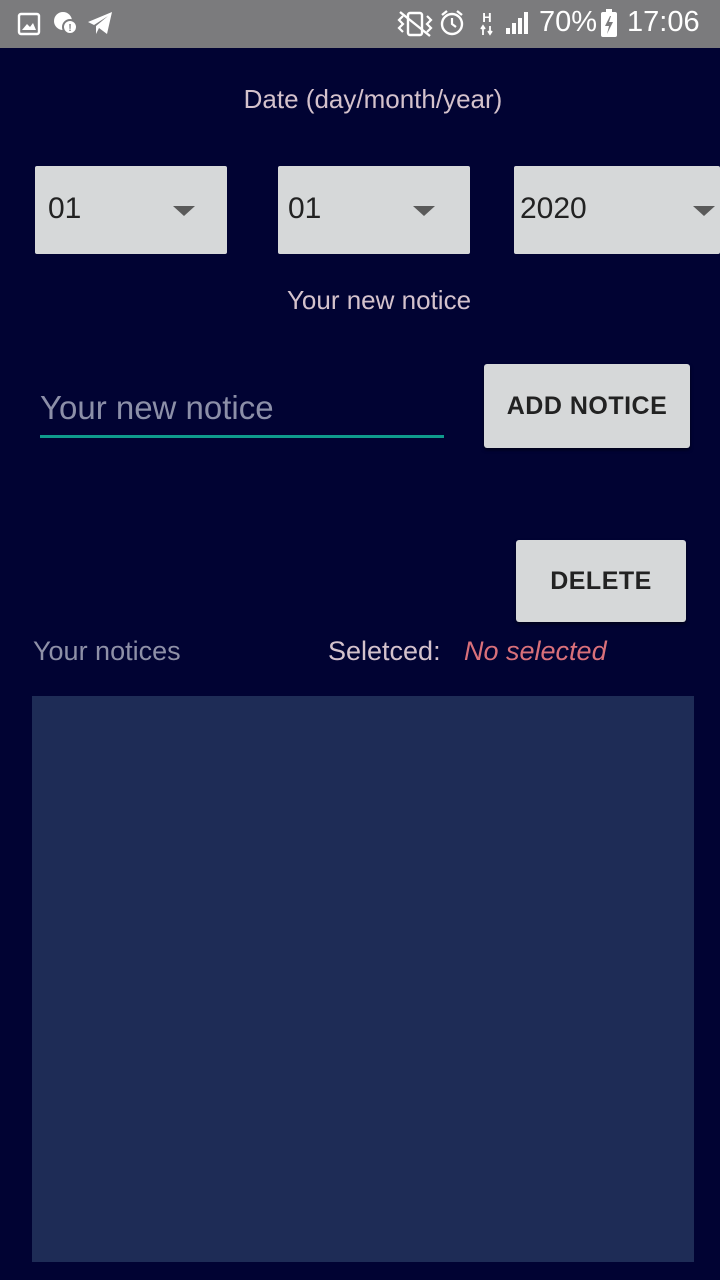  What do you see at coordinates (587, 406) in the screenshot?
I see `add-notice-button: ADD NOTICE` at bounding box center [587, 406].